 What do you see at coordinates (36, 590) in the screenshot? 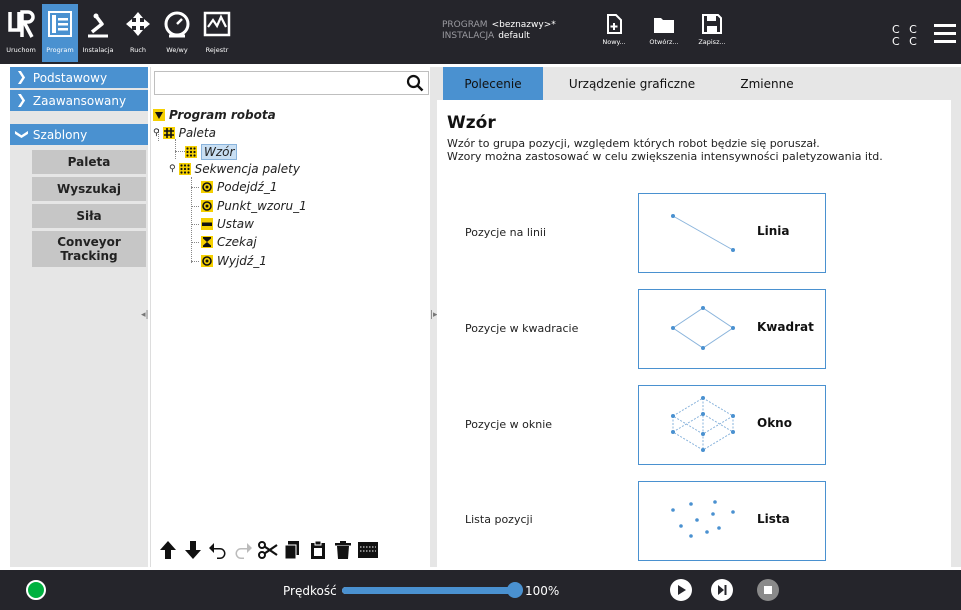
I see `power-status-button` at bounding box center [36, 590].